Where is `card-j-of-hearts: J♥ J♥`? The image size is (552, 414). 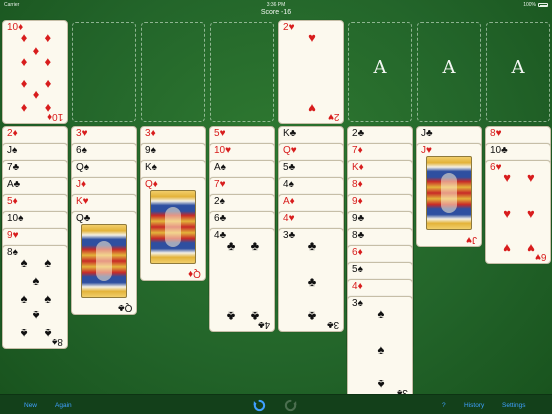 card-j-of-hearts: J♥ J♥ is located at coordinates (449, 195).